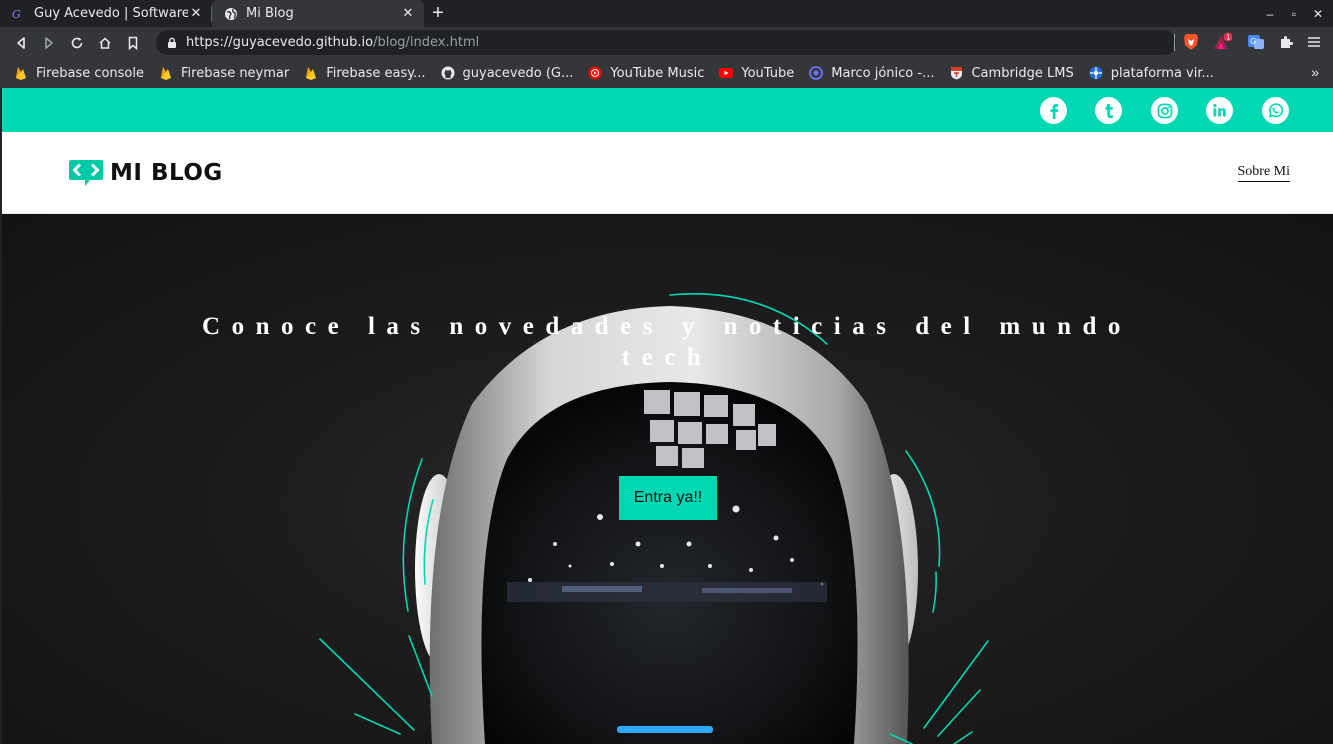  What do you see at coordinates (438, 13) in the screenshot?
I see `new-tab-button: +` at bounding box center [438, 13].